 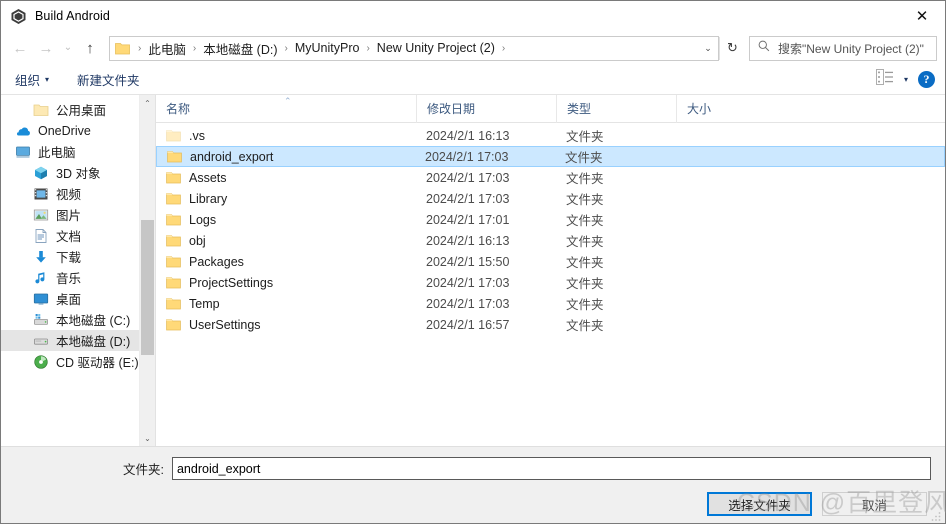 What do you see at coordinates (922, 16) in the screenshot?
I see `close-button: ✕` at bounding box center [922, 16].